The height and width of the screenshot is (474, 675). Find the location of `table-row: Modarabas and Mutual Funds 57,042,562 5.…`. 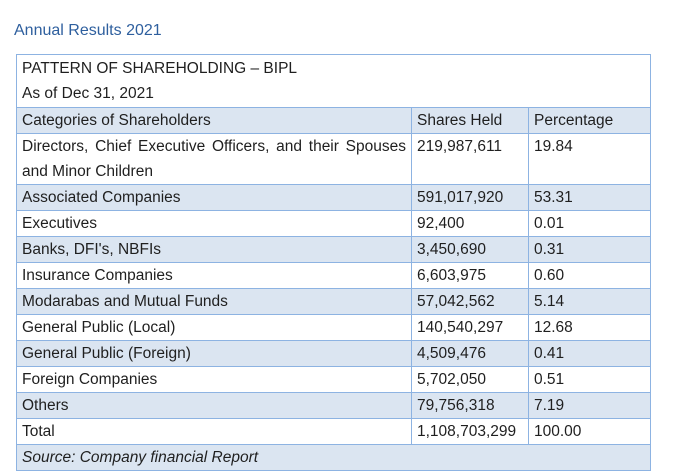

table-row: Modarabas and Mutual Funds 57,042,562 5.… is located at coordinates (334, 301).